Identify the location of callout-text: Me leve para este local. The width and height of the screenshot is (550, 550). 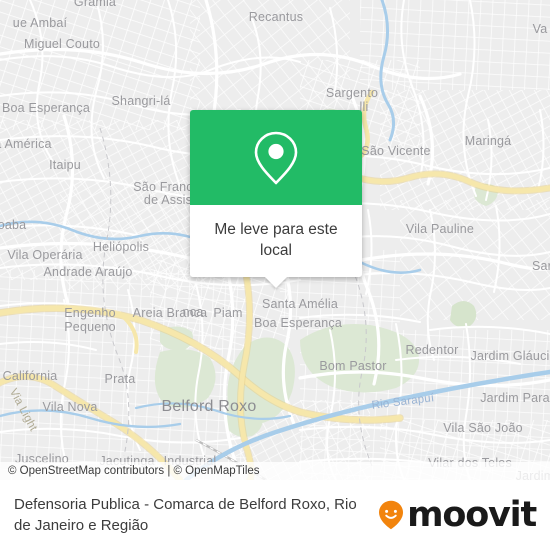
(276, 240).